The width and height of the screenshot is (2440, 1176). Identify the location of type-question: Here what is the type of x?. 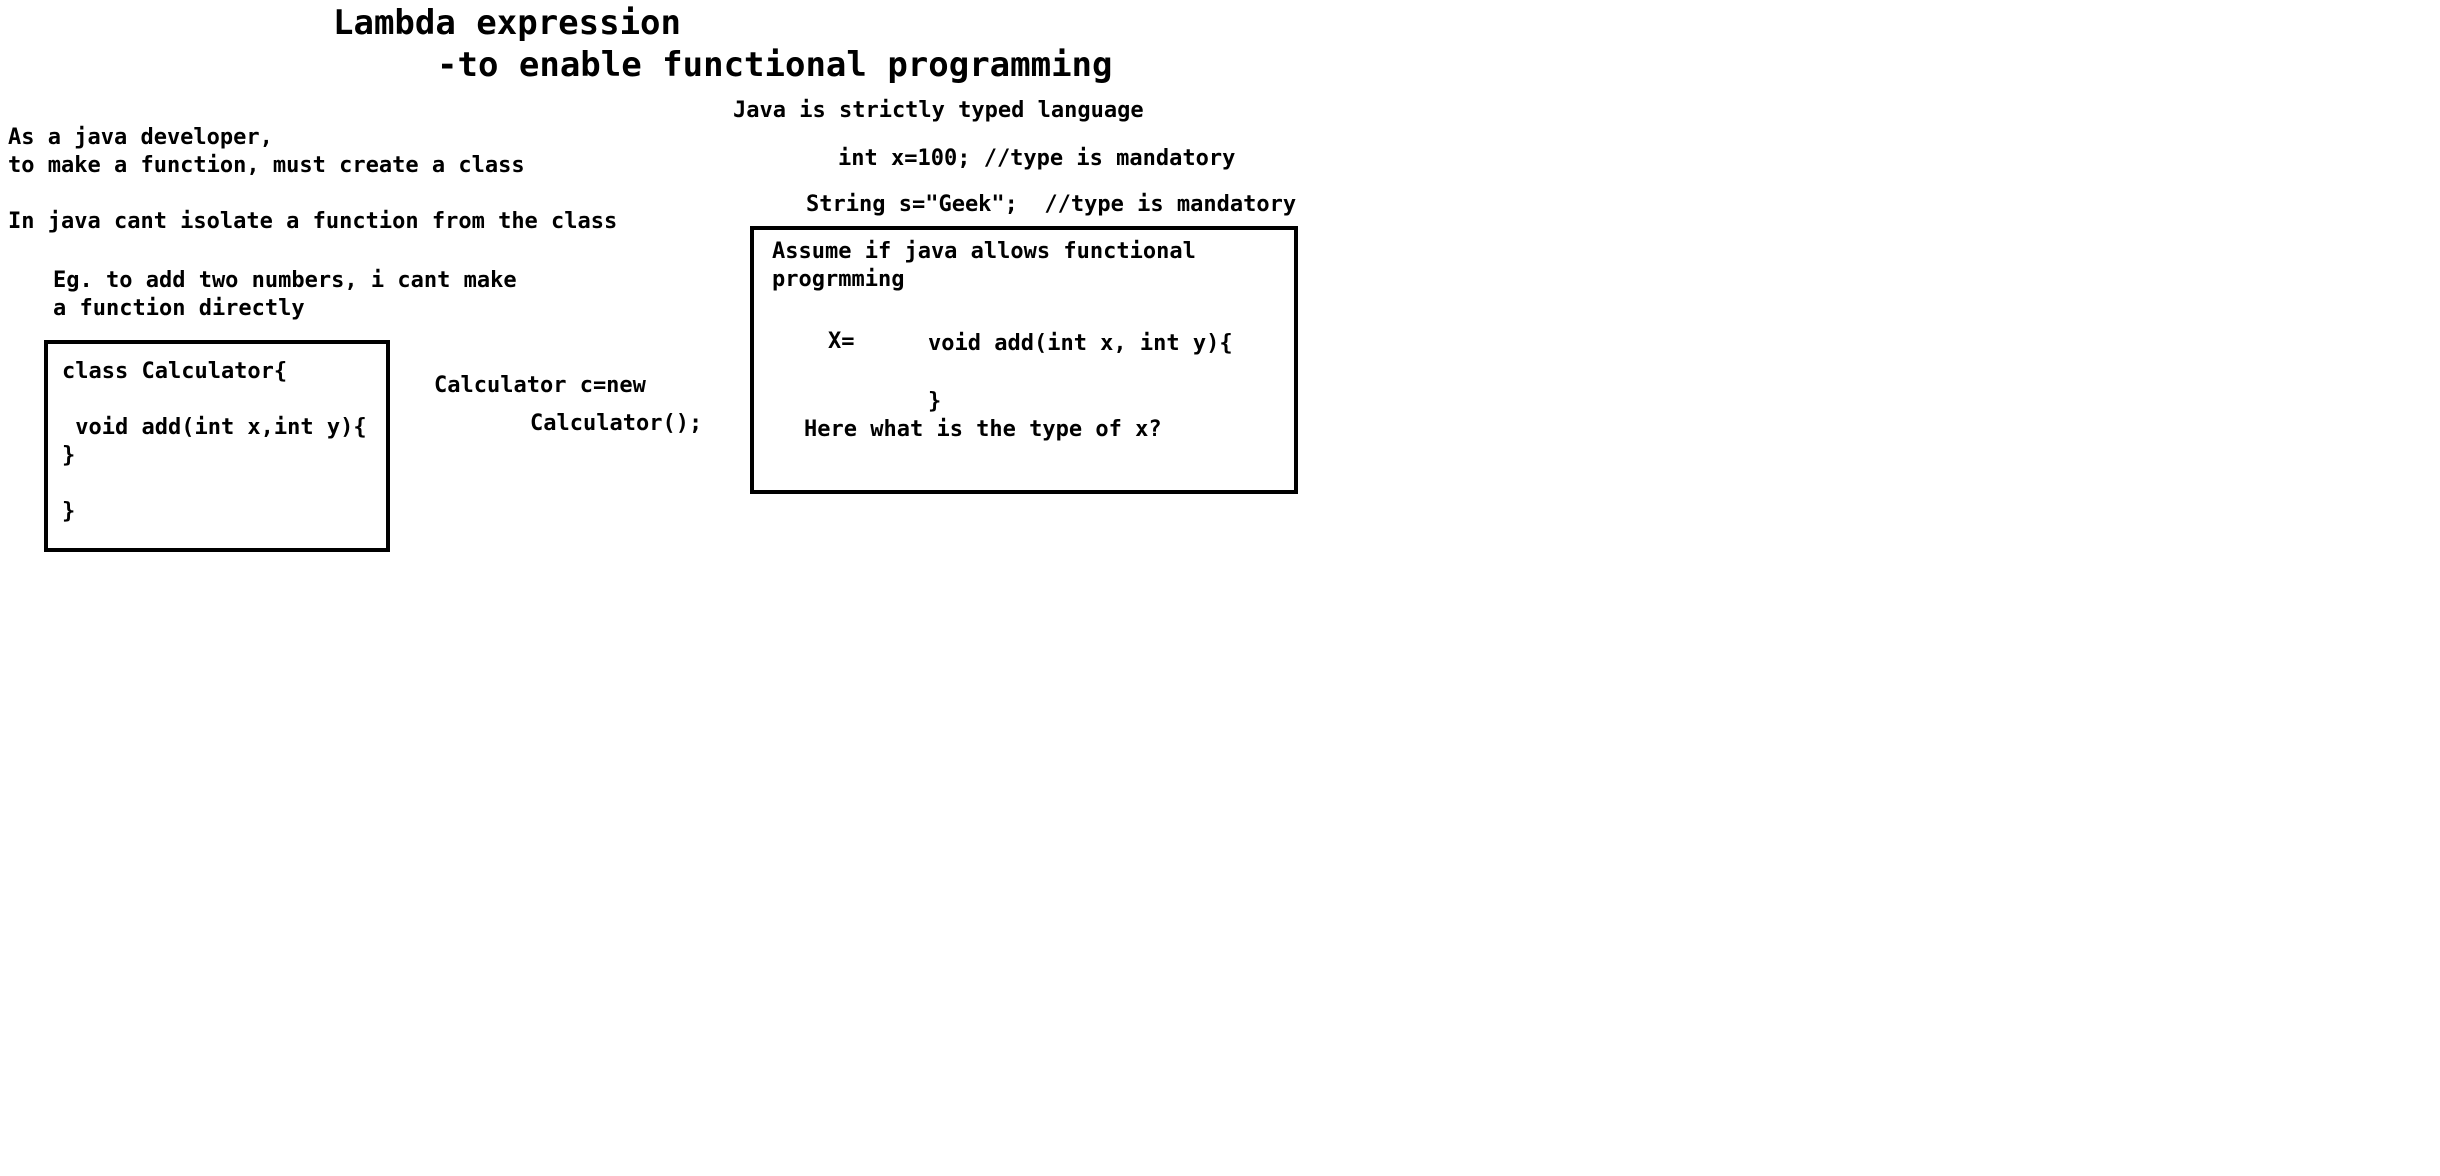
(983, 429).